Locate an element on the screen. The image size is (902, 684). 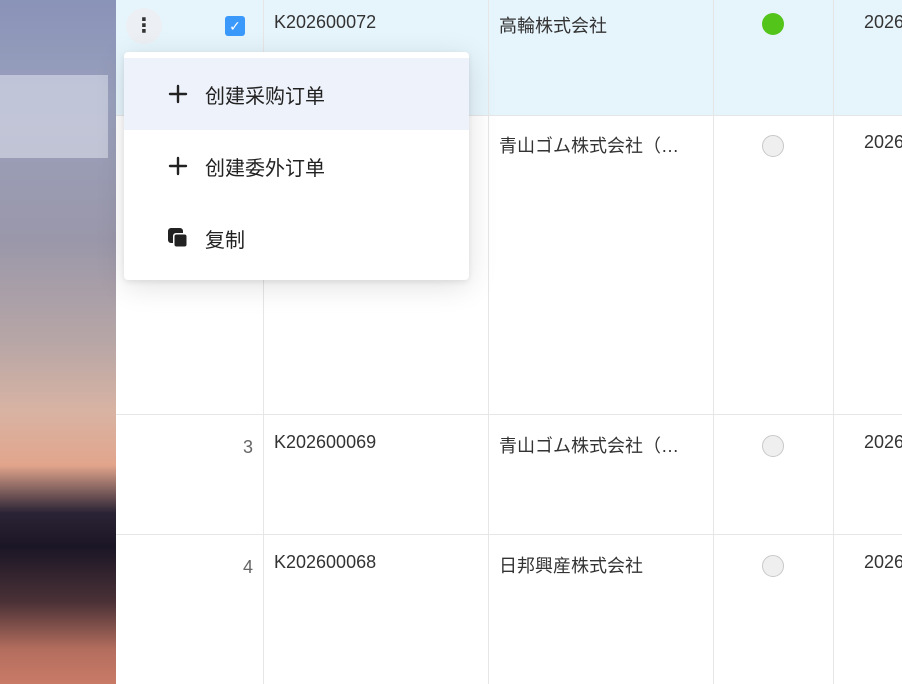
menu-item-create-outsourcing-order: 创建委外订单 is located at coordinates (296, 166).